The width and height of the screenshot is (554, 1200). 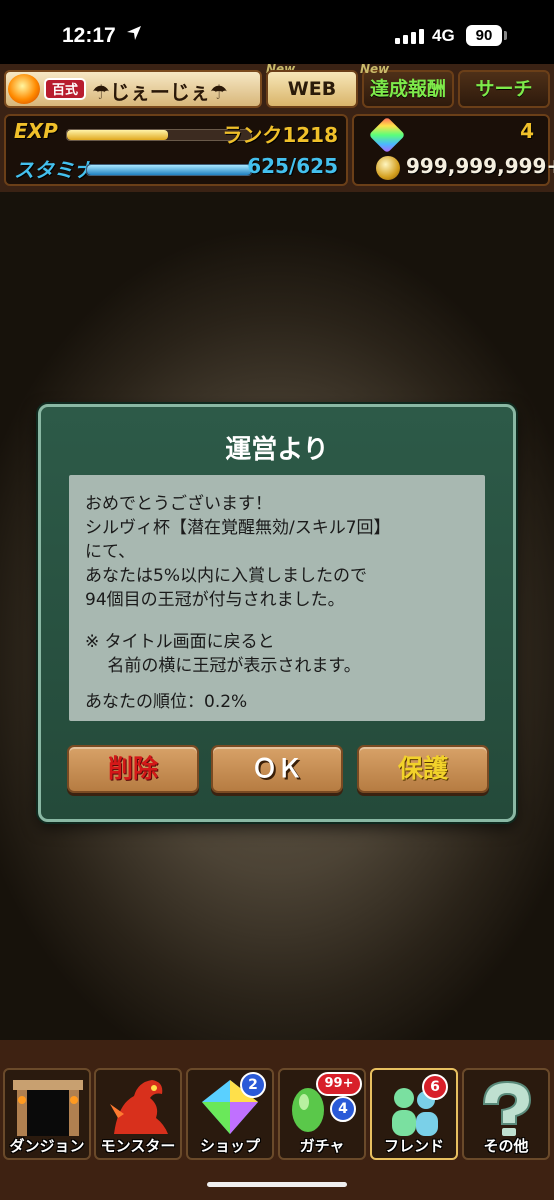 What do you see at coordinates (24, 89) in the screenshot?
I see `crest-icon` at bounding box center [24, 89].